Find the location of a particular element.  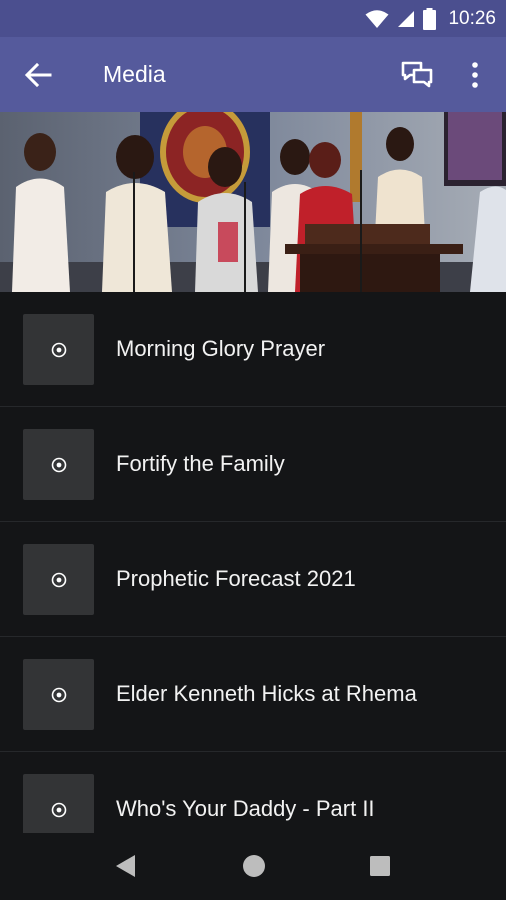

nav-recents-button is located at coordinates (380, 866).